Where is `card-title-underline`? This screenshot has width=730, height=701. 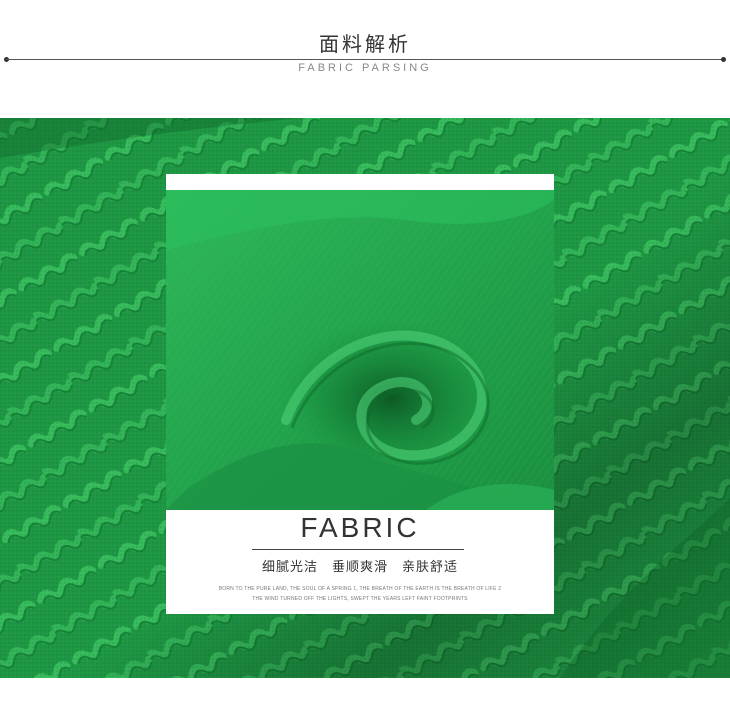
card-title-underline is located at coordinates (358, 549).